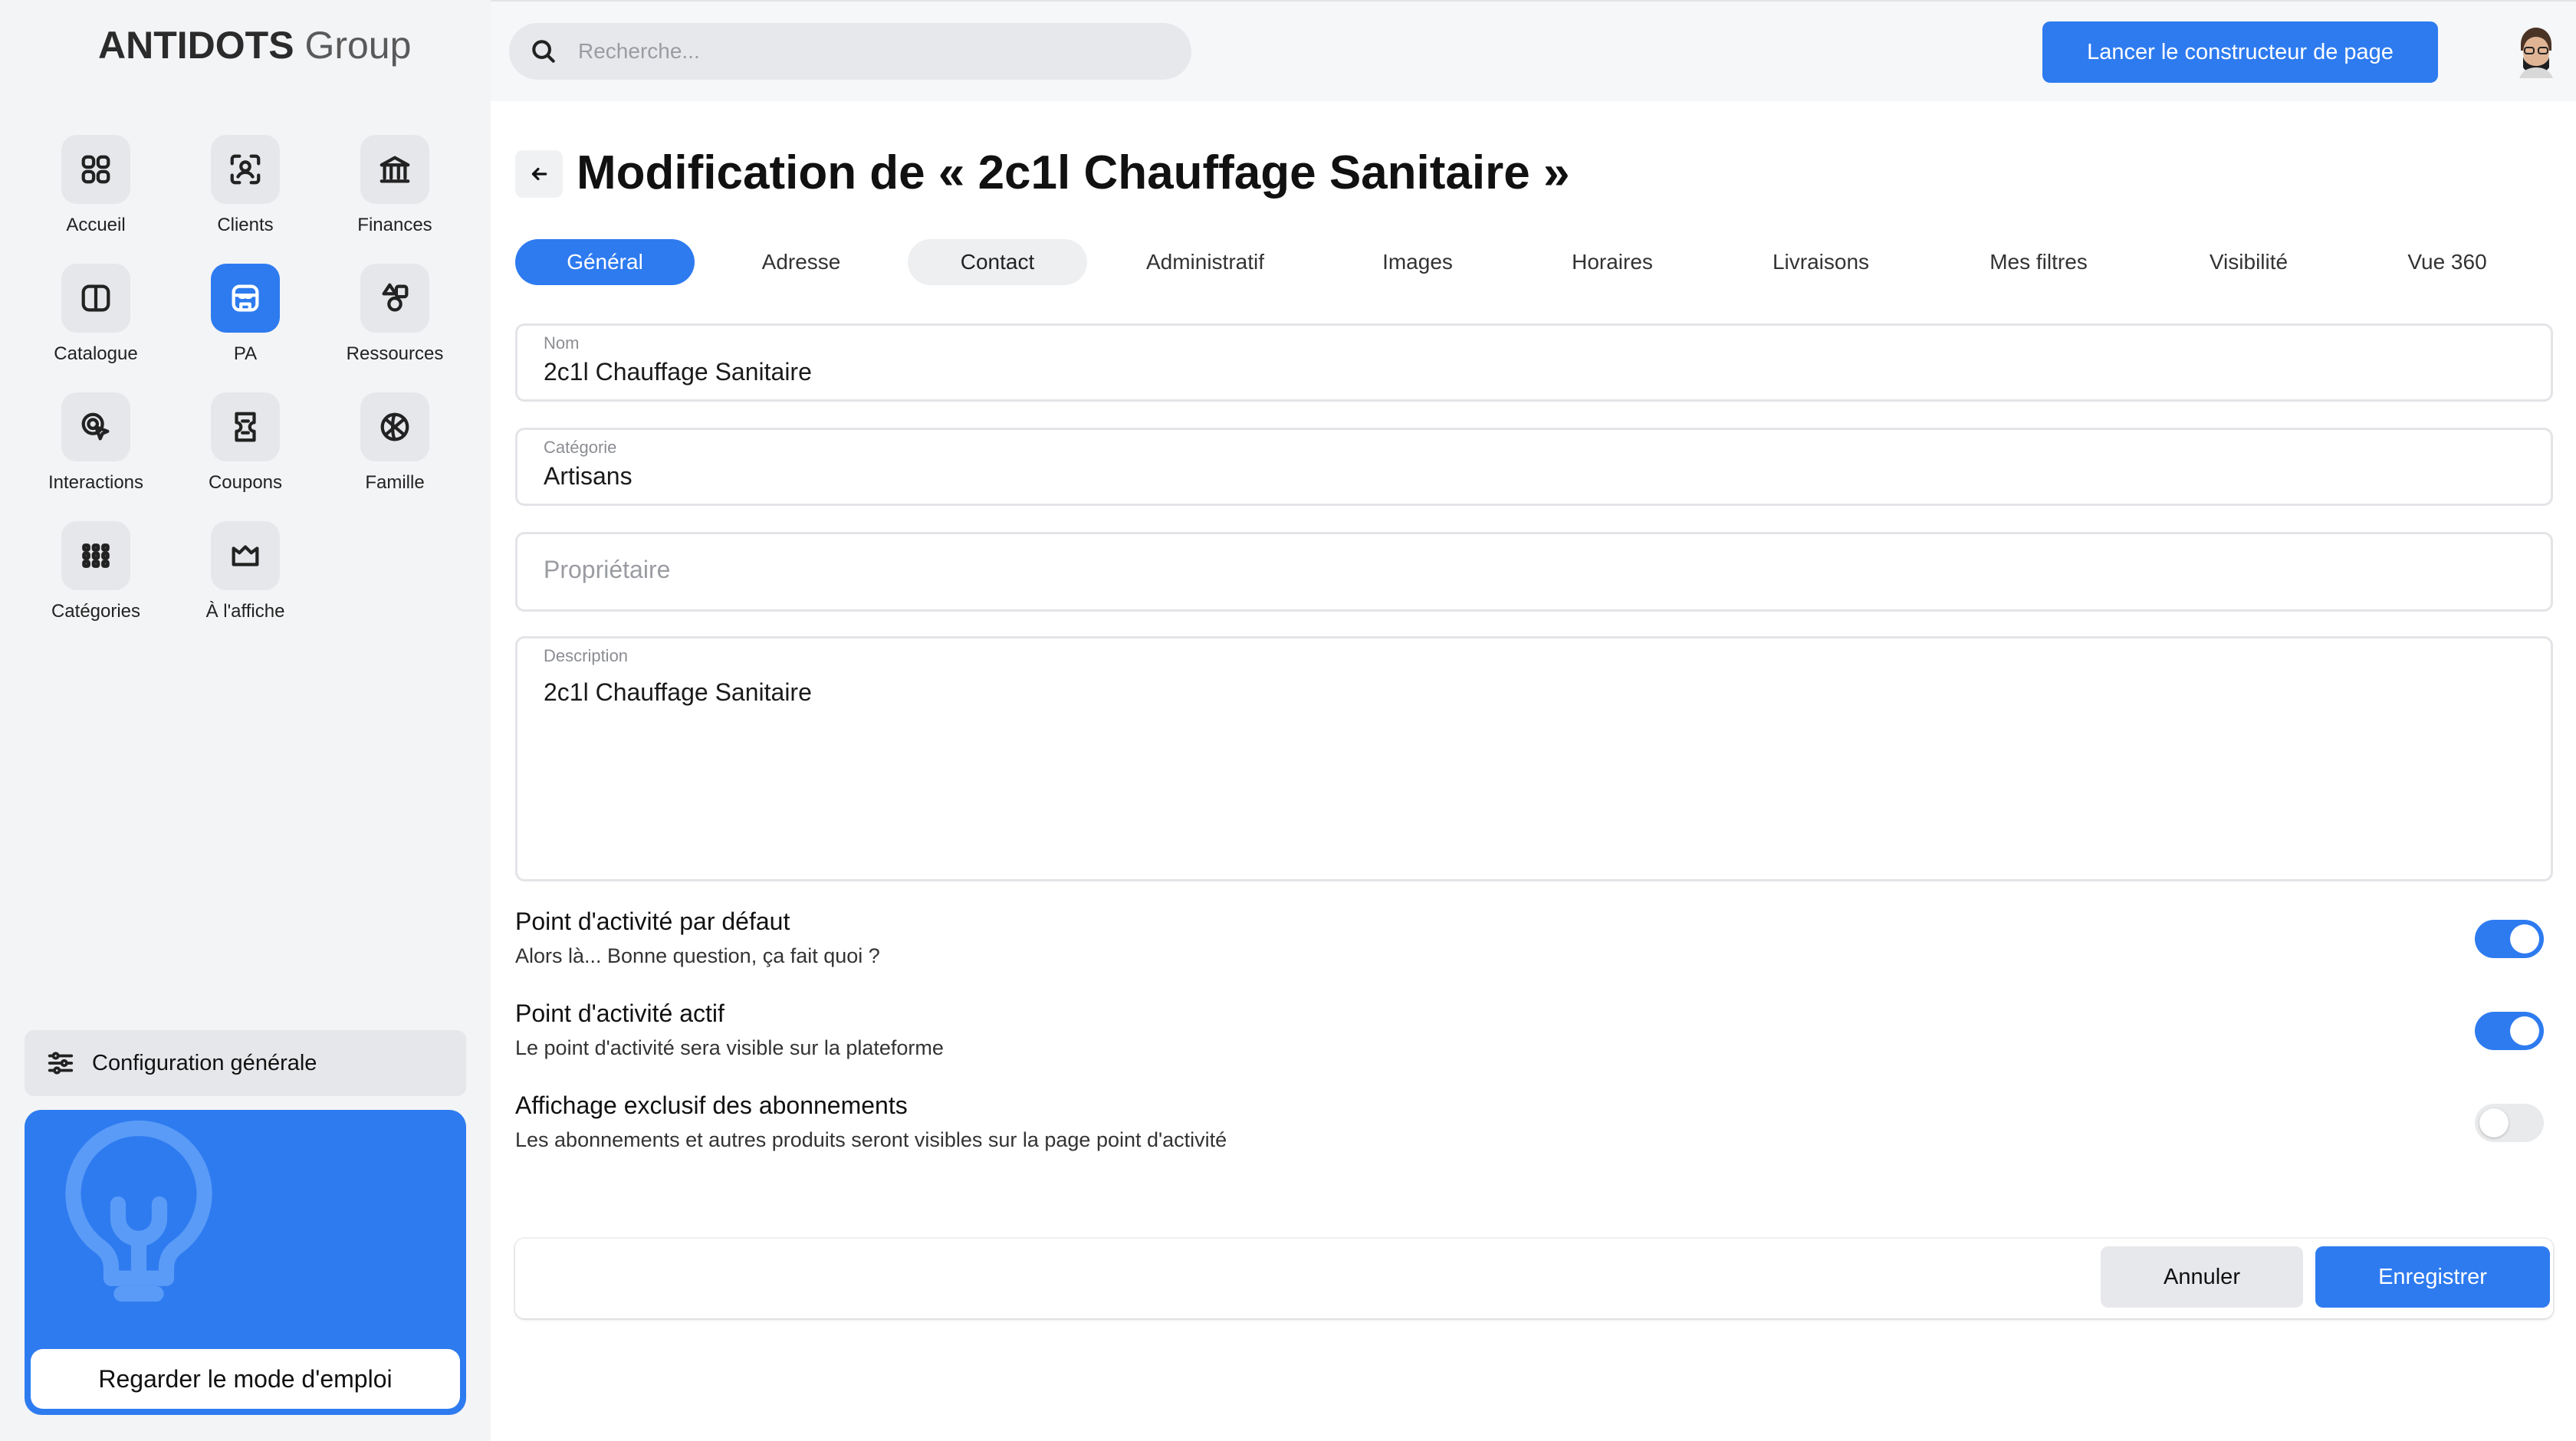 This screenshot has width=2576, height=1441. I want to click on default-toggle, so click(2510, 939).